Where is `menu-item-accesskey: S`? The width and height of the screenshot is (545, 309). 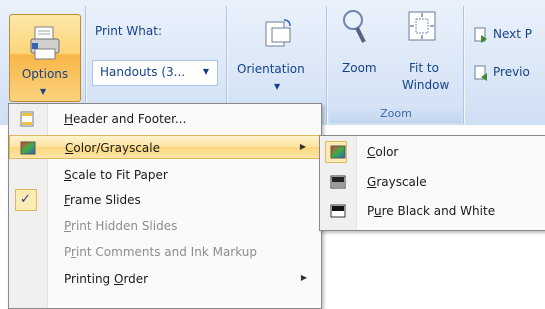
menu-item-accesskey: S is located at coordinates (68, 175).